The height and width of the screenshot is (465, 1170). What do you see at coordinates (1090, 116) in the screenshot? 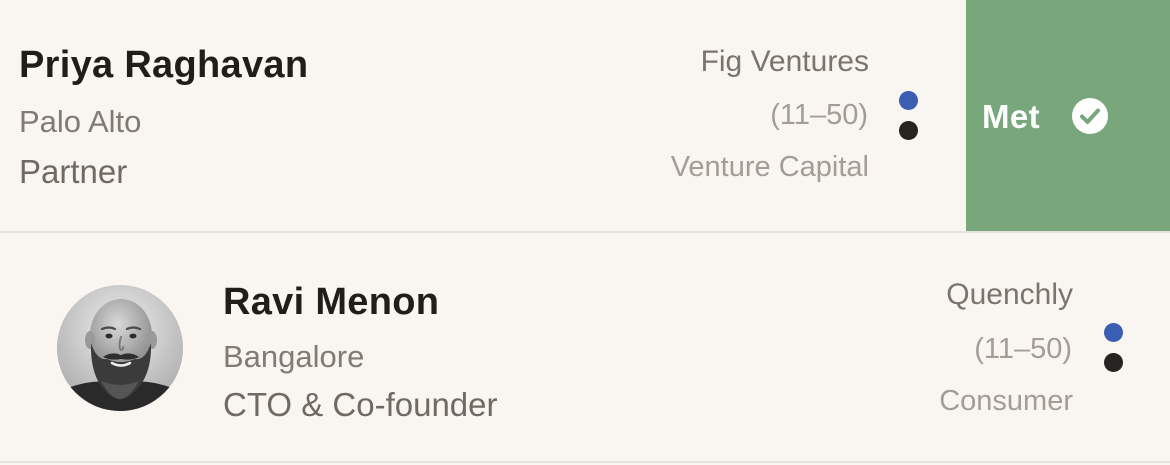
I see `check-circle-icon` at bounding box center [1090, 116].